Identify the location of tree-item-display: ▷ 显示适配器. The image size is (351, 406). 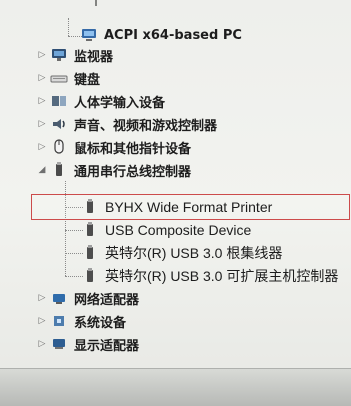
(88, 344).